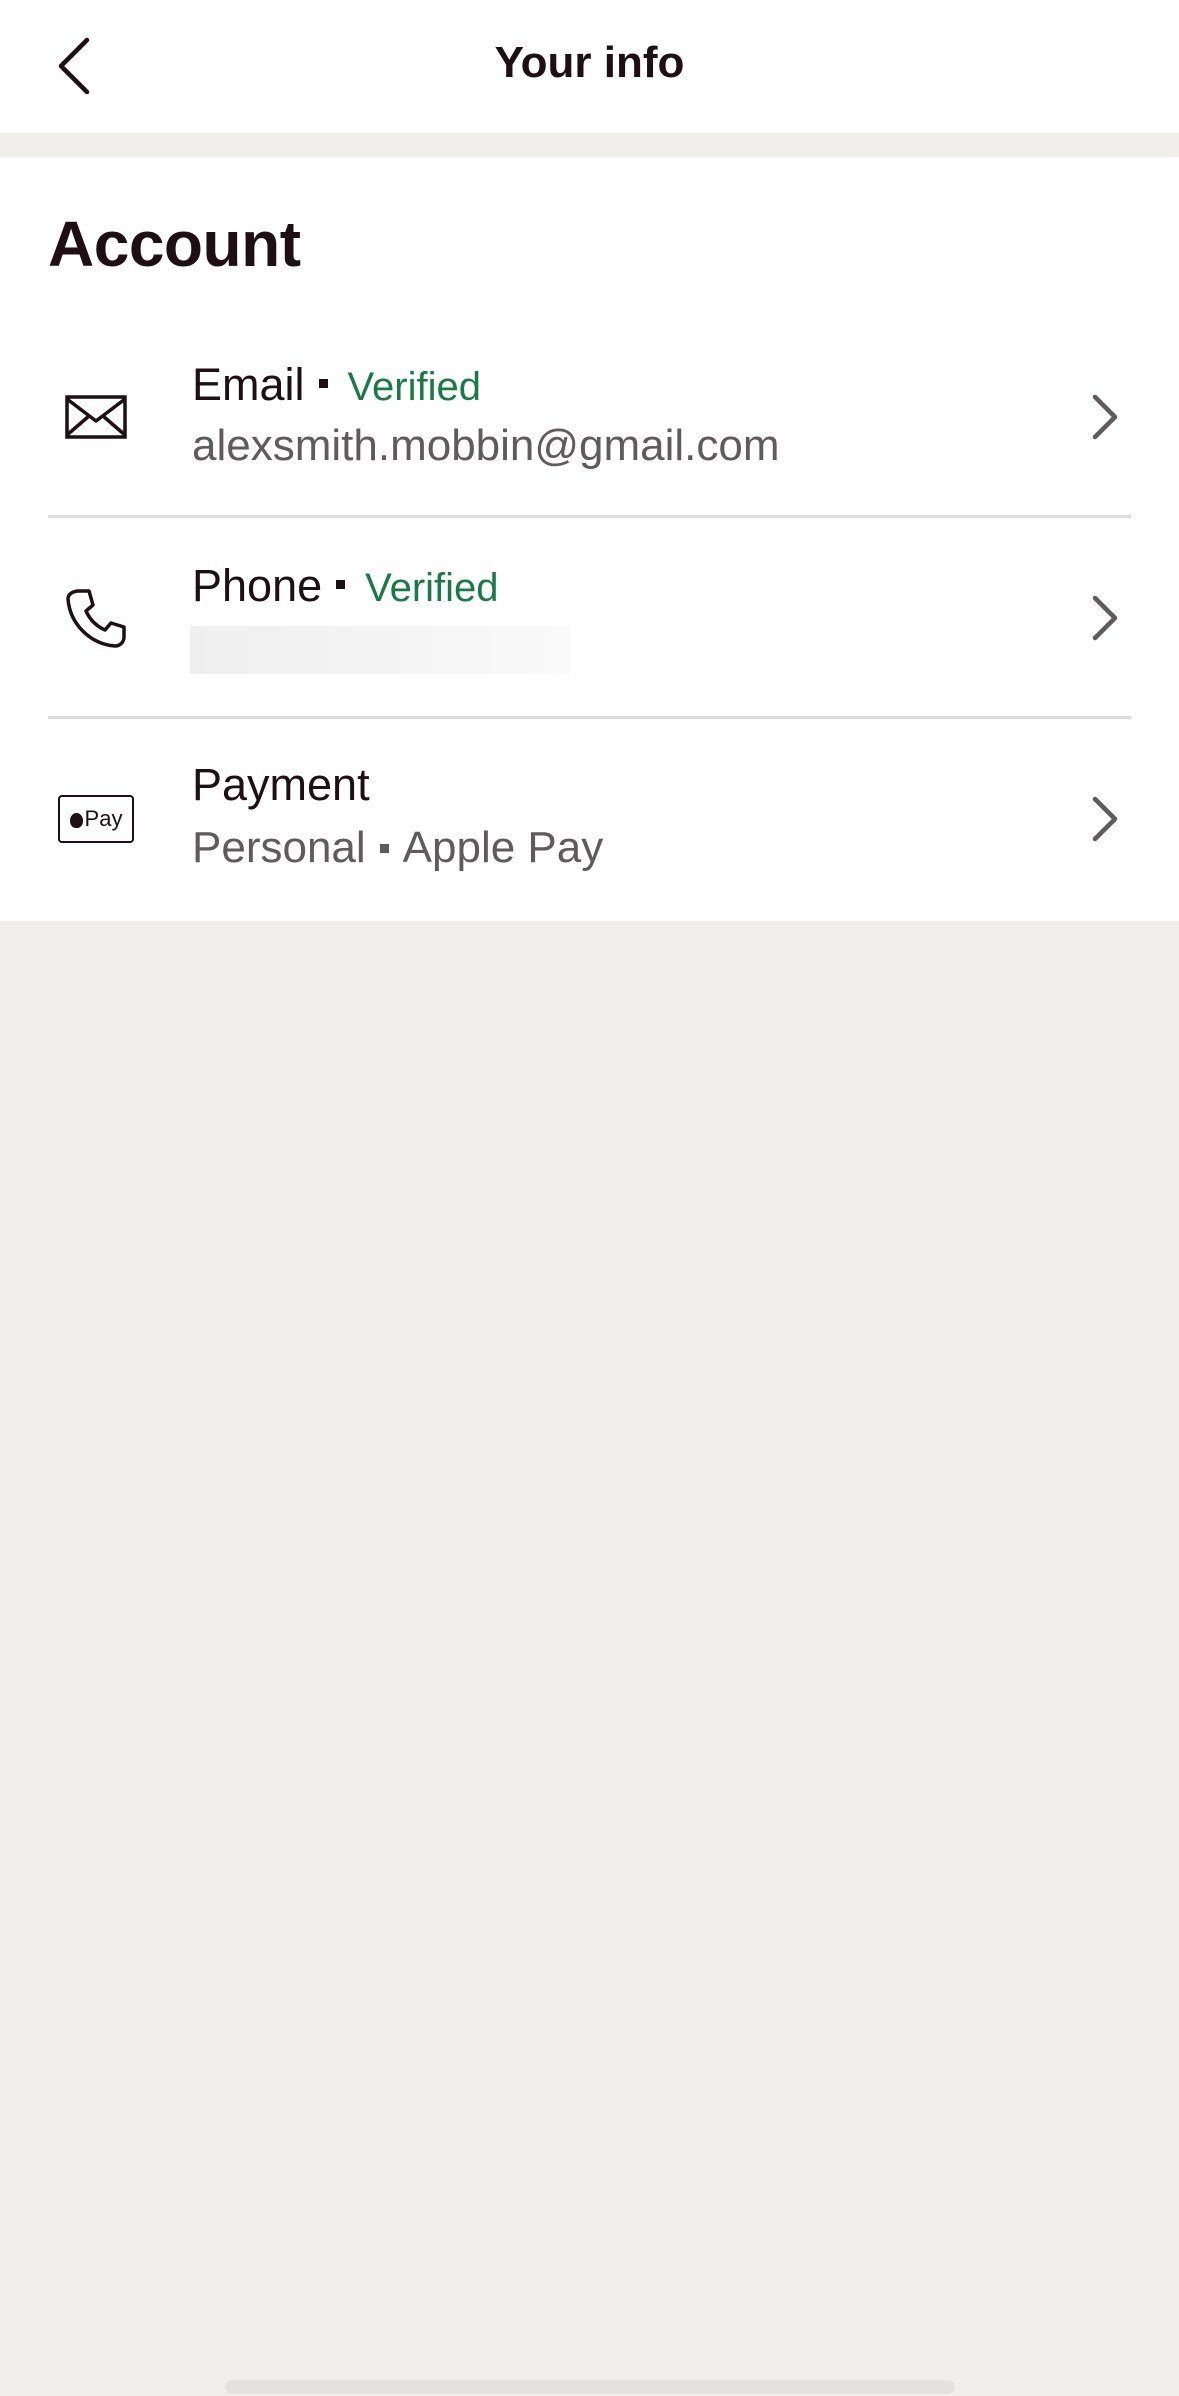 The image size is (1179, 2396). I want to click on payment-label-line: Payment, so click(281, 785).